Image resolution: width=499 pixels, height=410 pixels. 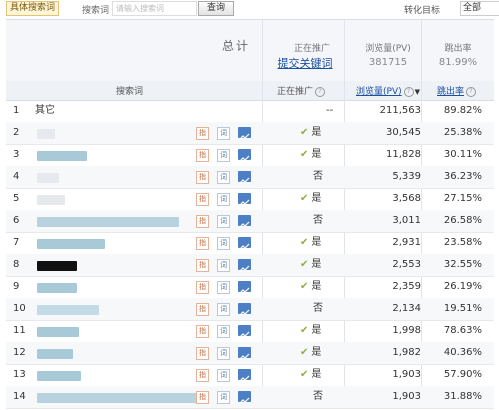 What do you see at coordinates (19, 396) in the screenshot?
I see `row-index: 14` at bounding box center [19, 396].